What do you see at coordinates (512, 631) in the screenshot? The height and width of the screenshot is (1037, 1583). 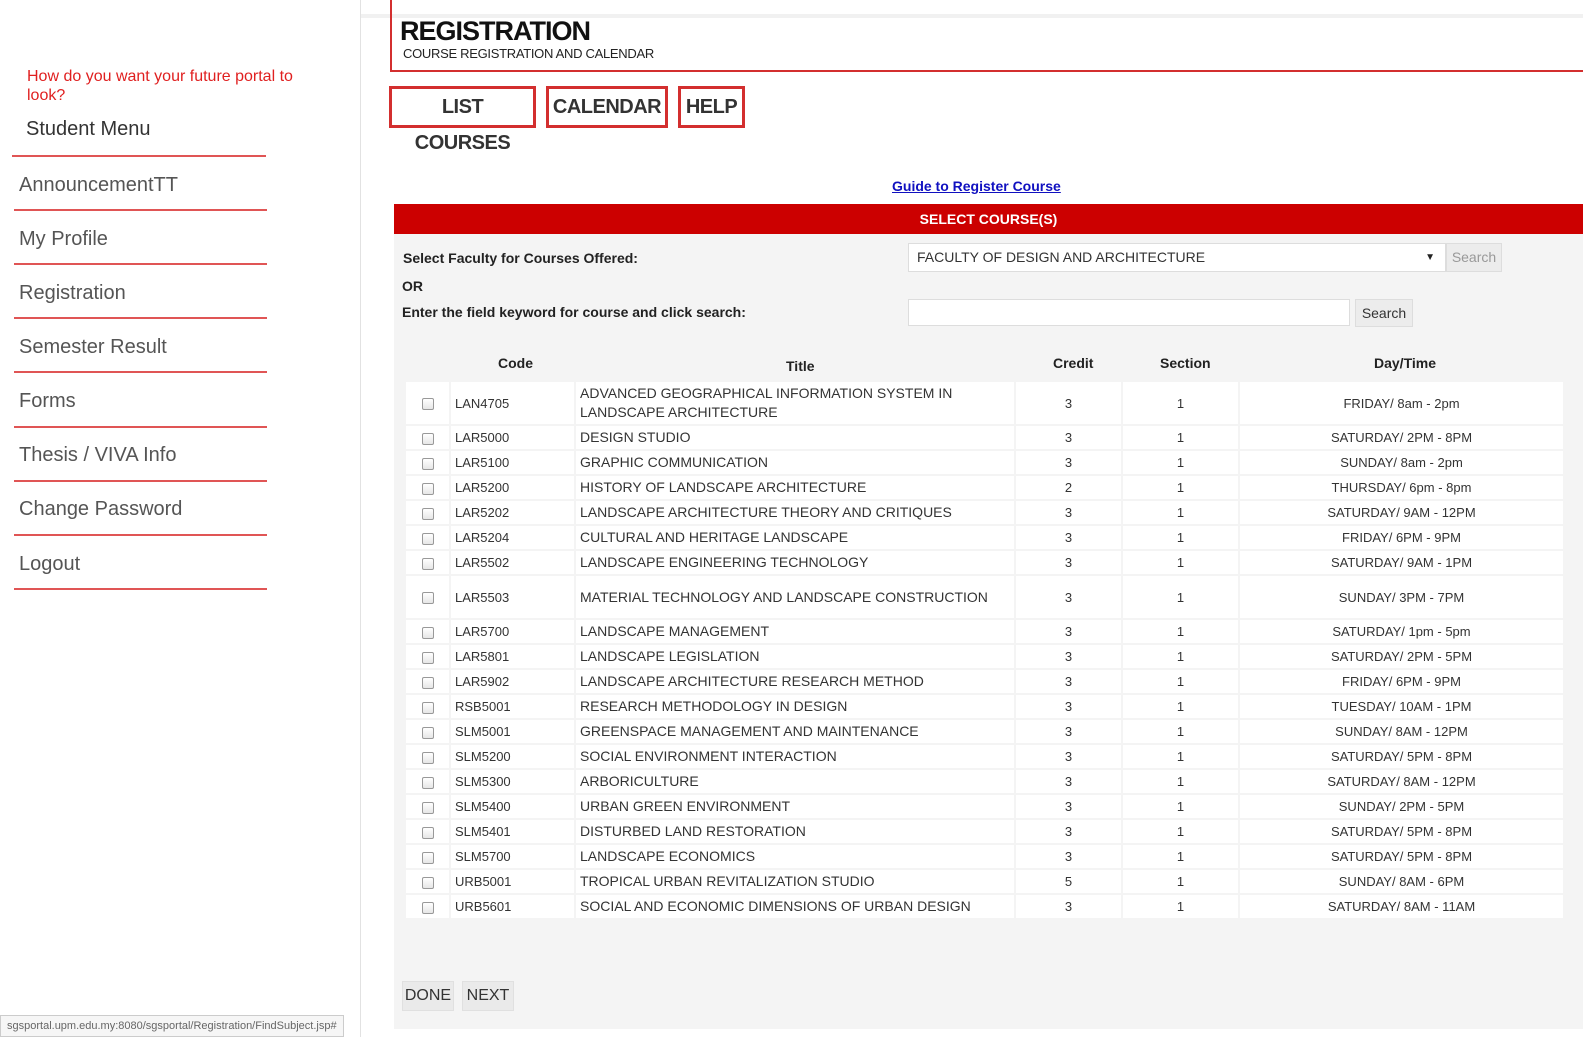 I see `course-code: LAR5700` at bounding box center [512, 631].